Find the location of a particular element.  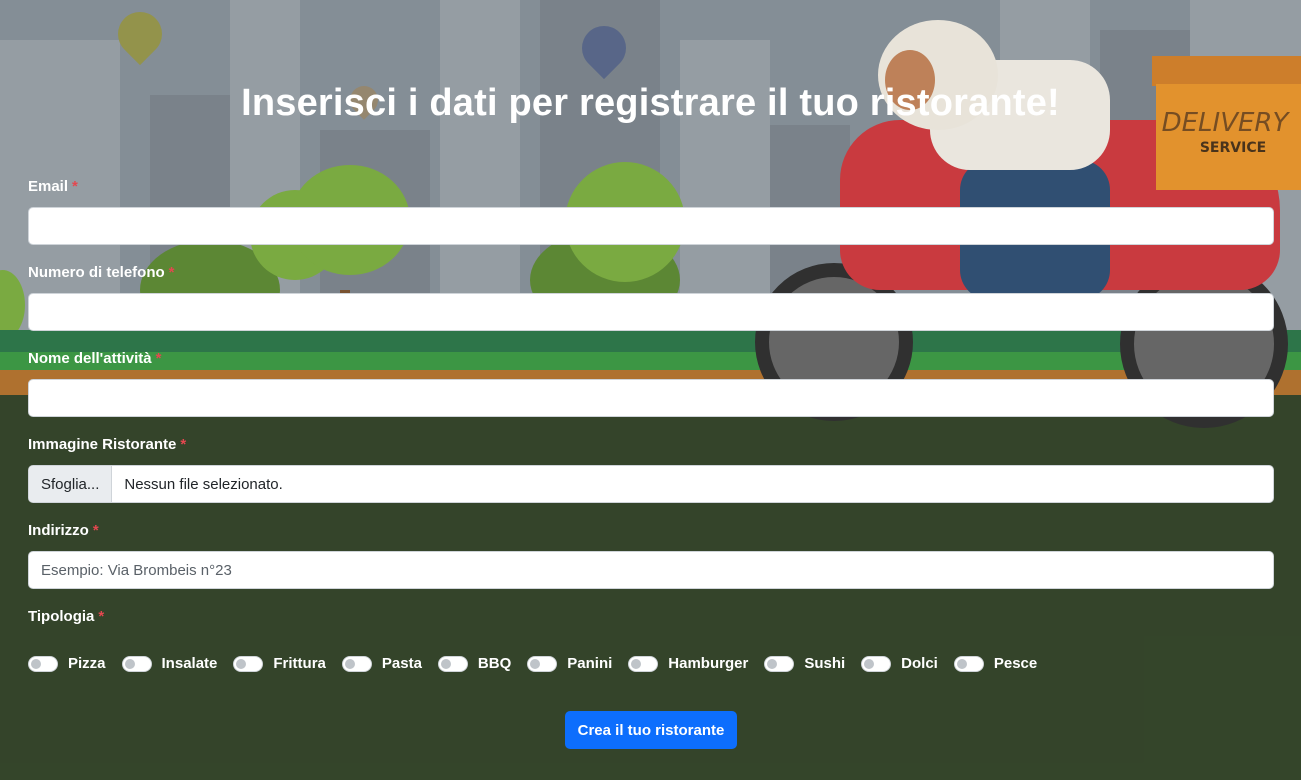

phone-field is located at coordinates (651, 312).